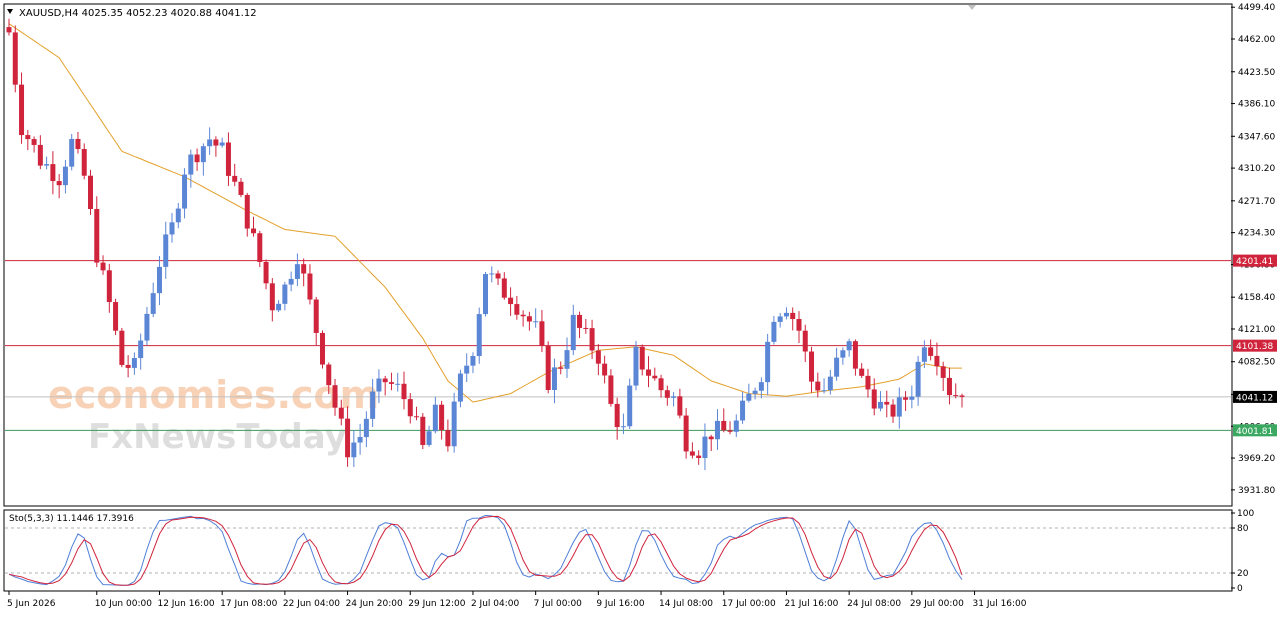 This screenshot has width=1280, height=620. Describe the element at coordinates (185, 604) in the screenshot. I see `time-tick-label: 12 Jun 16:00` at that location.